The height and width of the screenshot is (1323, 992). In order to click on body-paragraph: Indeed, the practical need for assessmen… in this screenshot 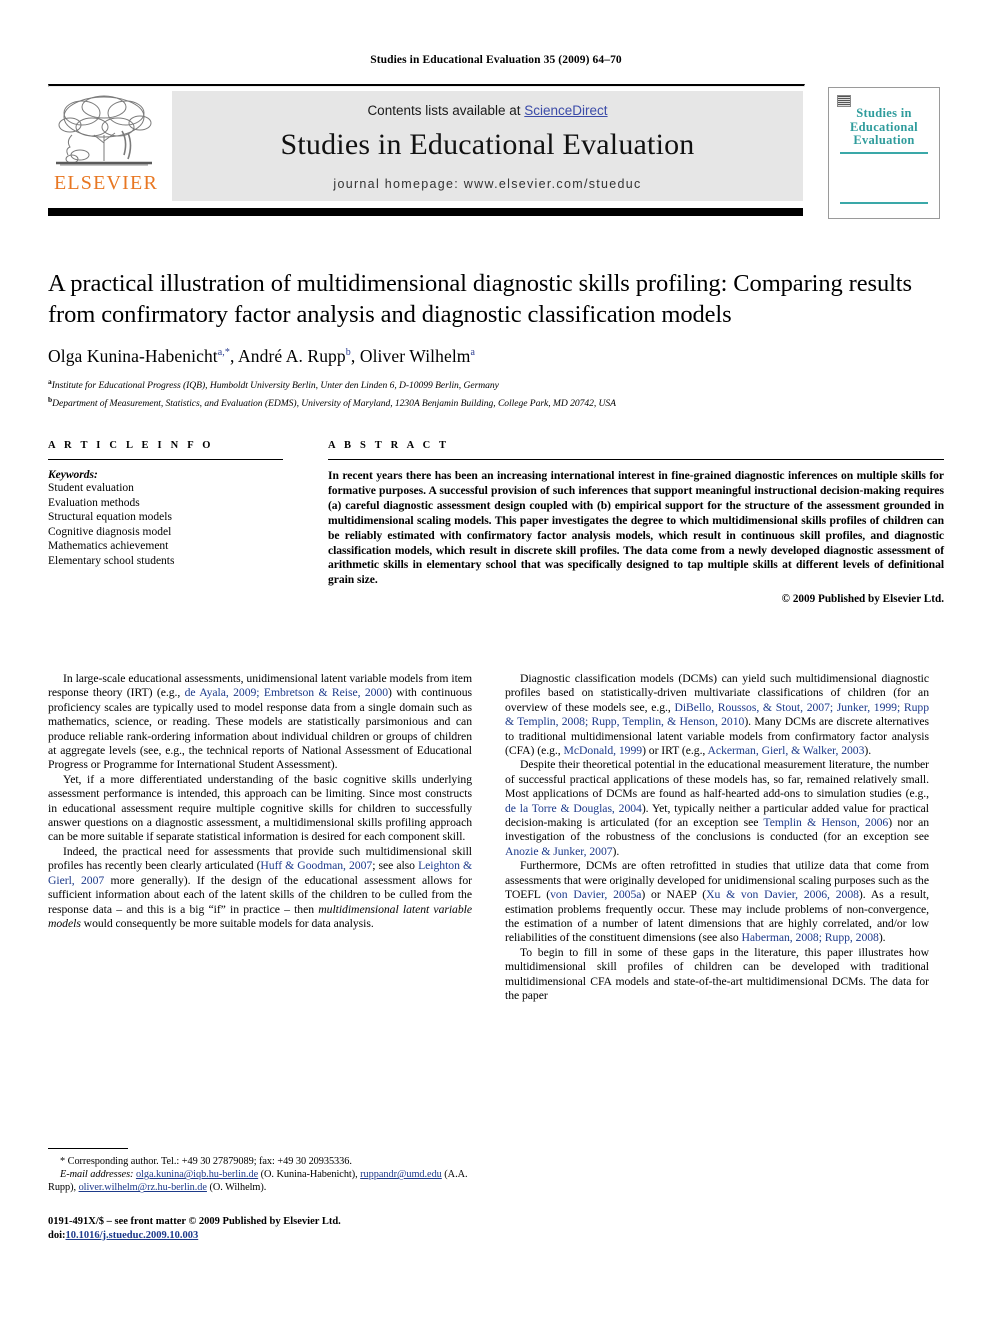, I will do `click(260, 887)`.